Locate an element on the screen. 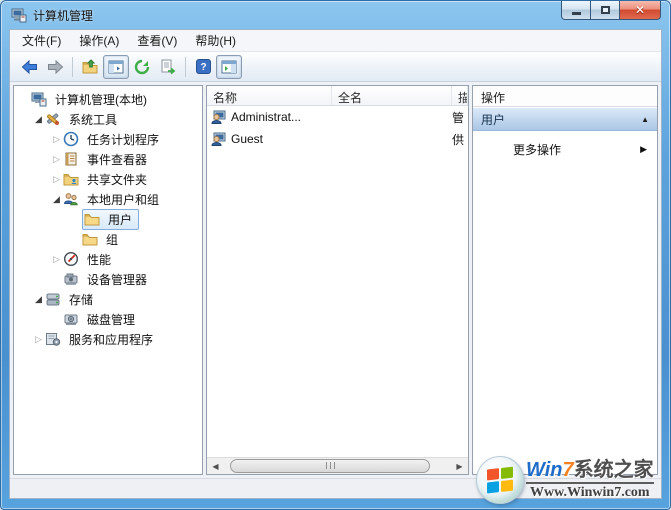 The image size is (671, 510). export-list-button is located at coordinates (168, 67).